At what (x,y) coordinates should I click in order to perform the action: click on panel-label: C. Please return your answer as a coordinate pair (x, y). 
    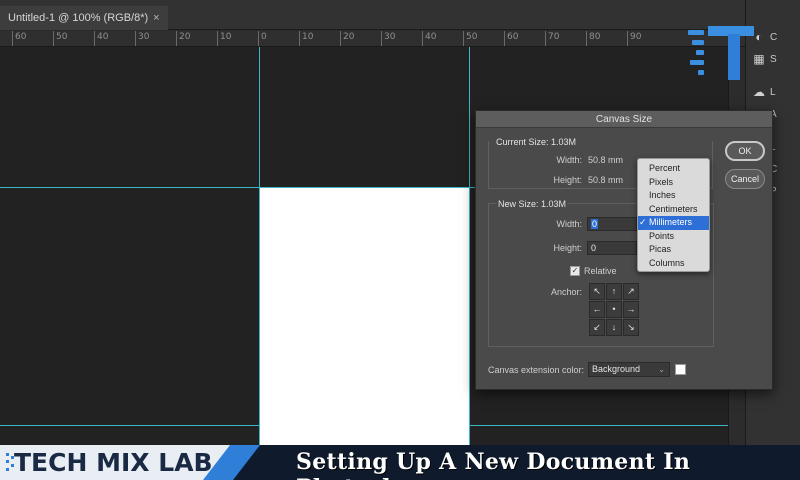
    Looking at the image, I should click on (774, 37).